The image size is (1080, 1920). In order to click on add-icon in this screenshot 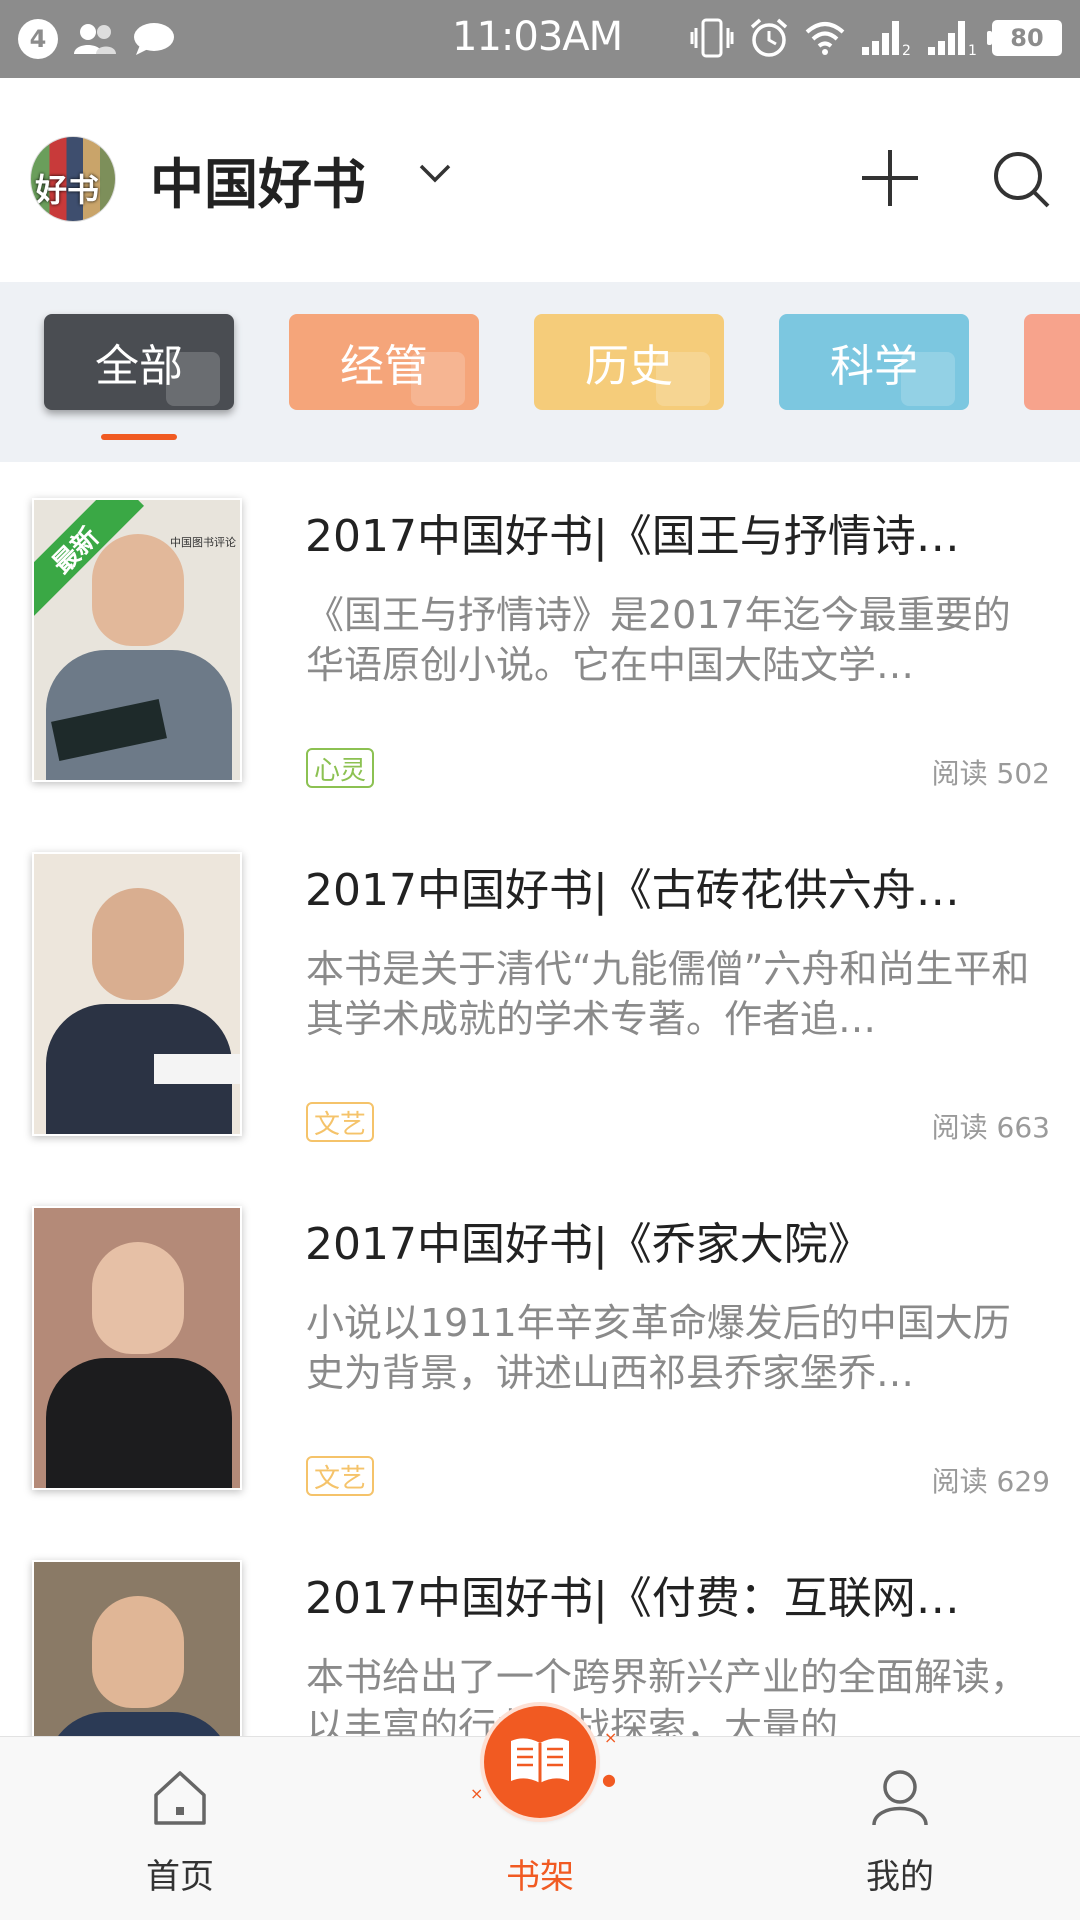, I will do `click(890, 178)`.